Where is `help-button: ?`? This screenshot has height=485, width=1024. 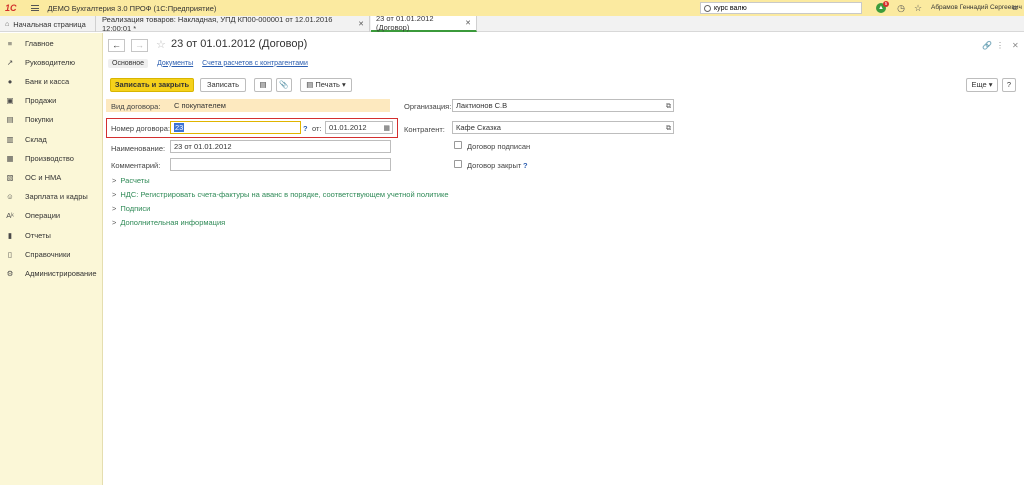
help-button: ? is located at coordinates (1009, 85).